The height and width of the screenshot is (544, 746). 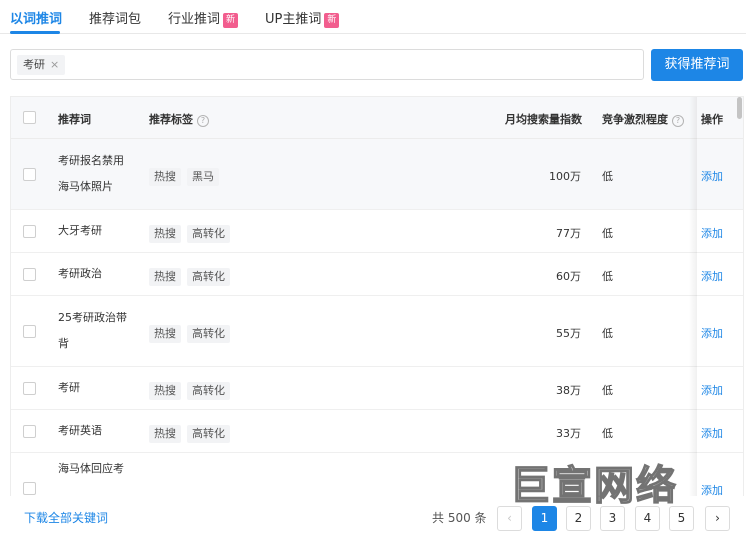 I want to click on active-tab-indicator, so click(x=35, y=32).